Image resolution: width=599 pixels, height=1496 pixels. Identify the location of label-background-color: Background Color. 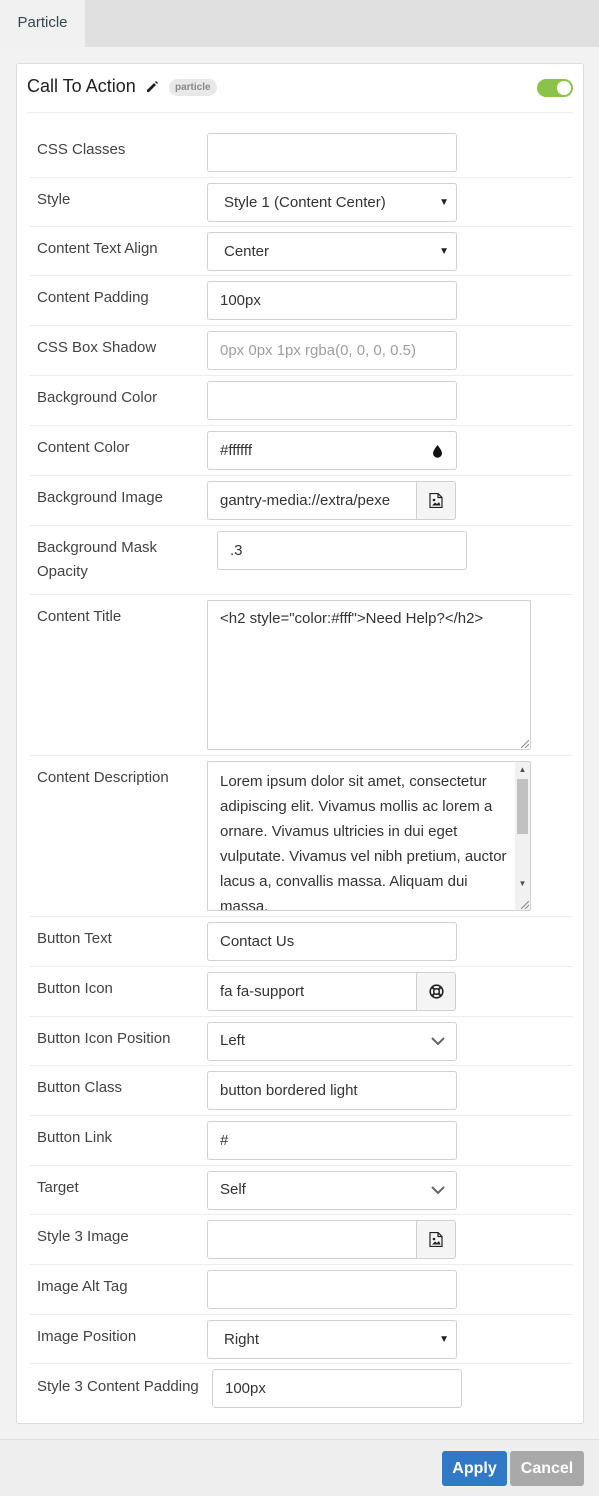
(97, 397).